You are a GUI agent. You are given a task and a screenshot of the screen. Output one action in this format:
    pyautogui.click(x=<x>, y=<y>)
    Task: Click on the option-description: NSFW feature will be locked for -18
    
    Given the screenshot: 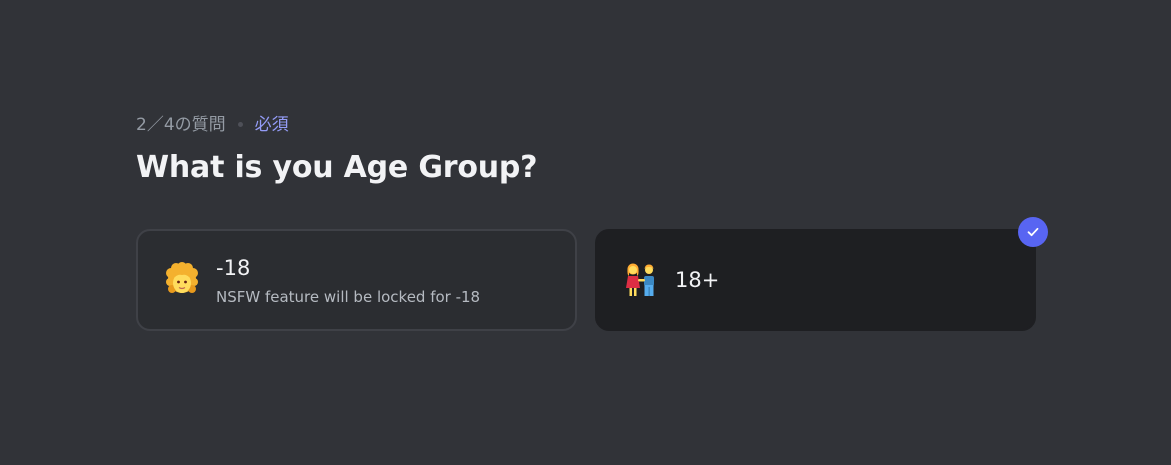 What is the action you would take?
    pyautogui.click(x=348, y=296)
    